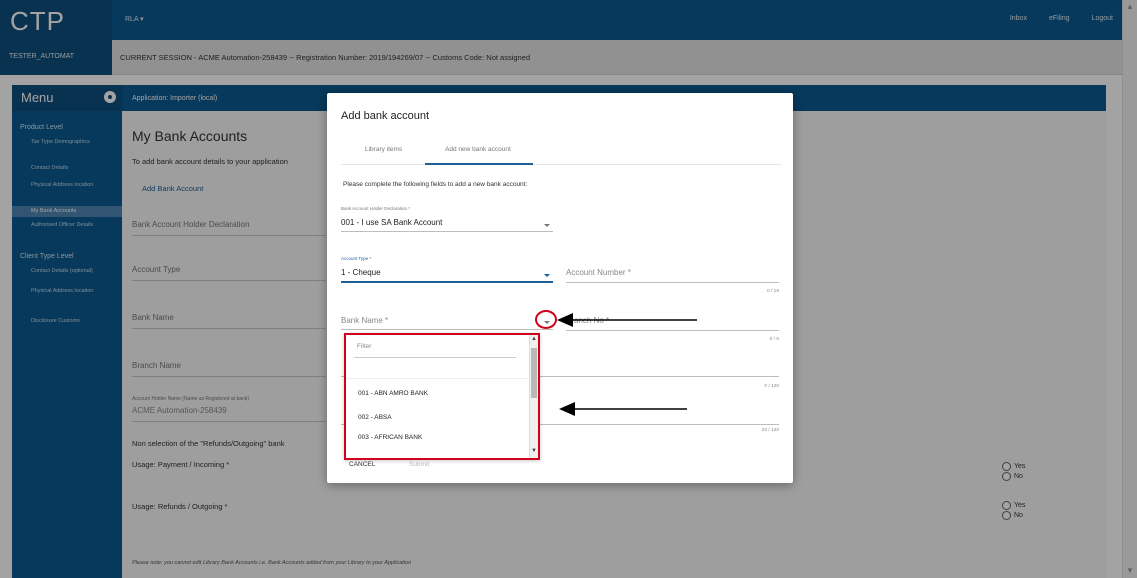 The width and height of the screenshot is (1137, 578). What do you see at coordinates (447, 282) in the screenshot?
I see `account-type-select-underline` at bounding box center [447, 282].